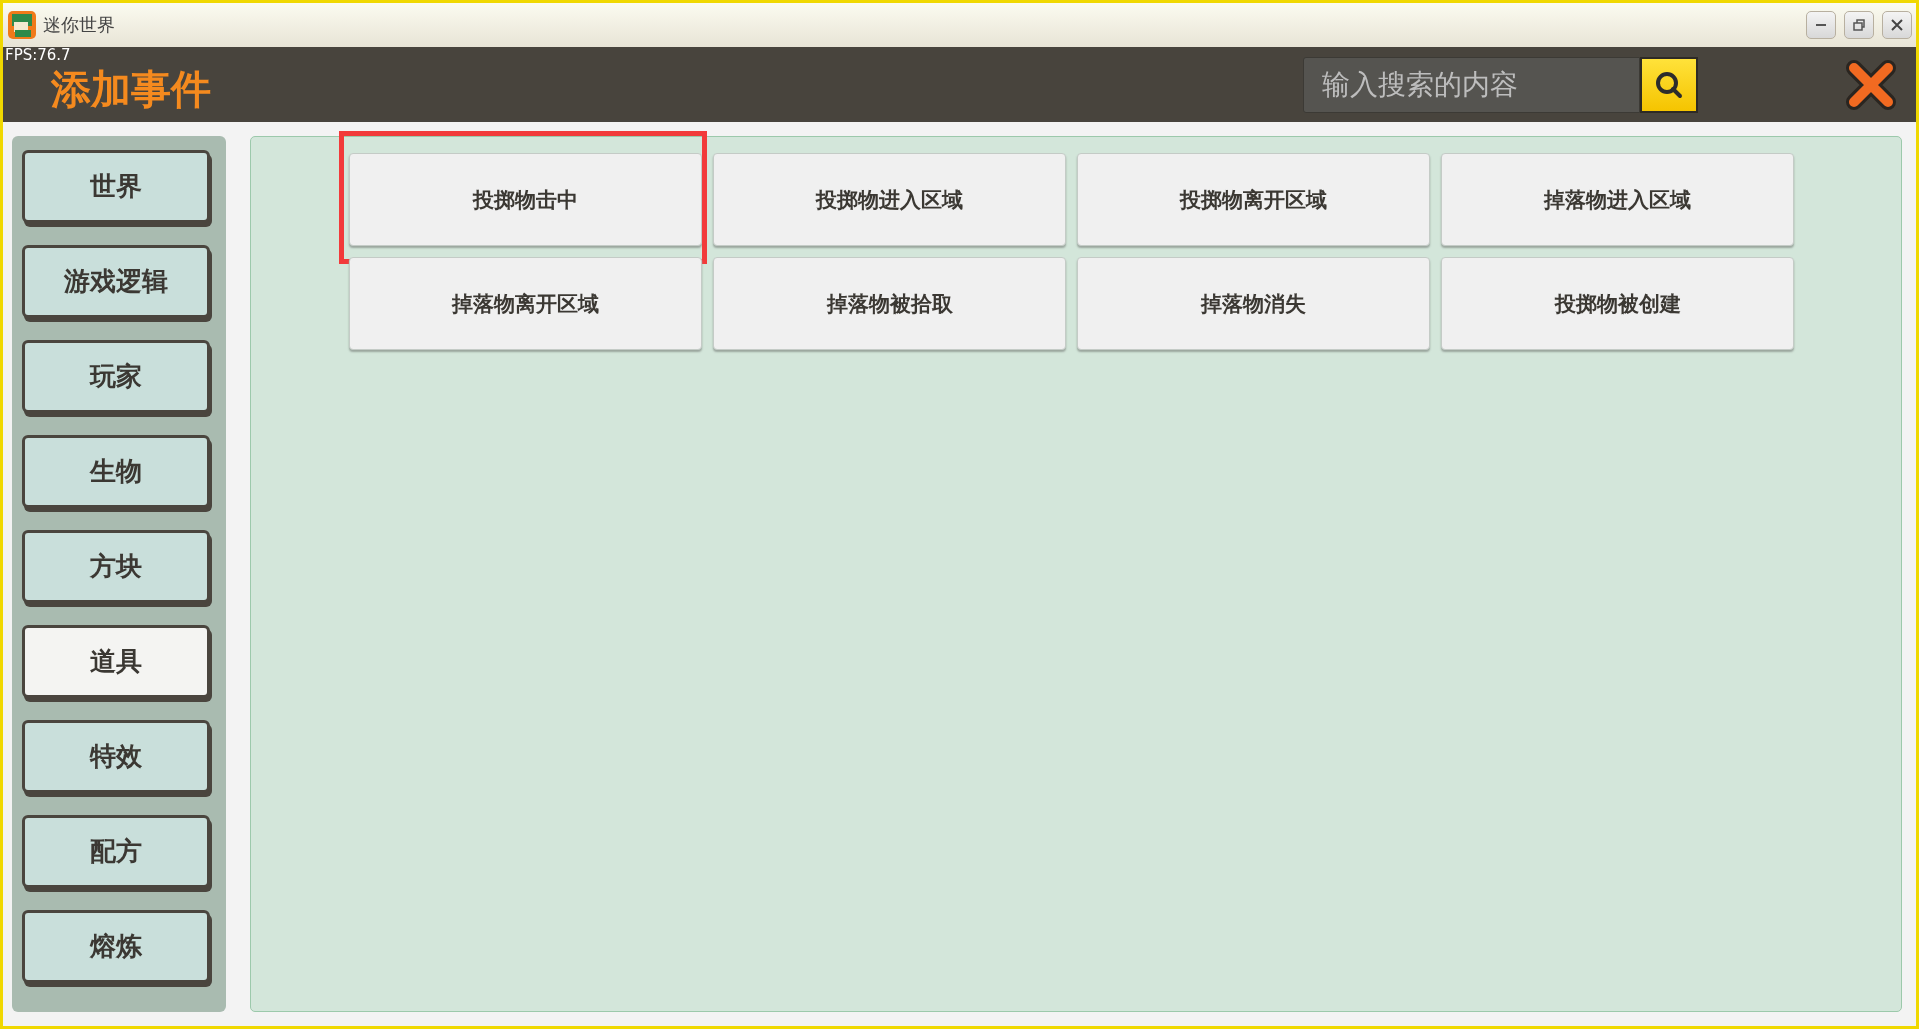 This screenshot has height=1029, width=1919. What do you see at coordinates (1253, 303) in the screenshot?
I see `event-button: 掉落物消失` at bounding box center [1253, 303].